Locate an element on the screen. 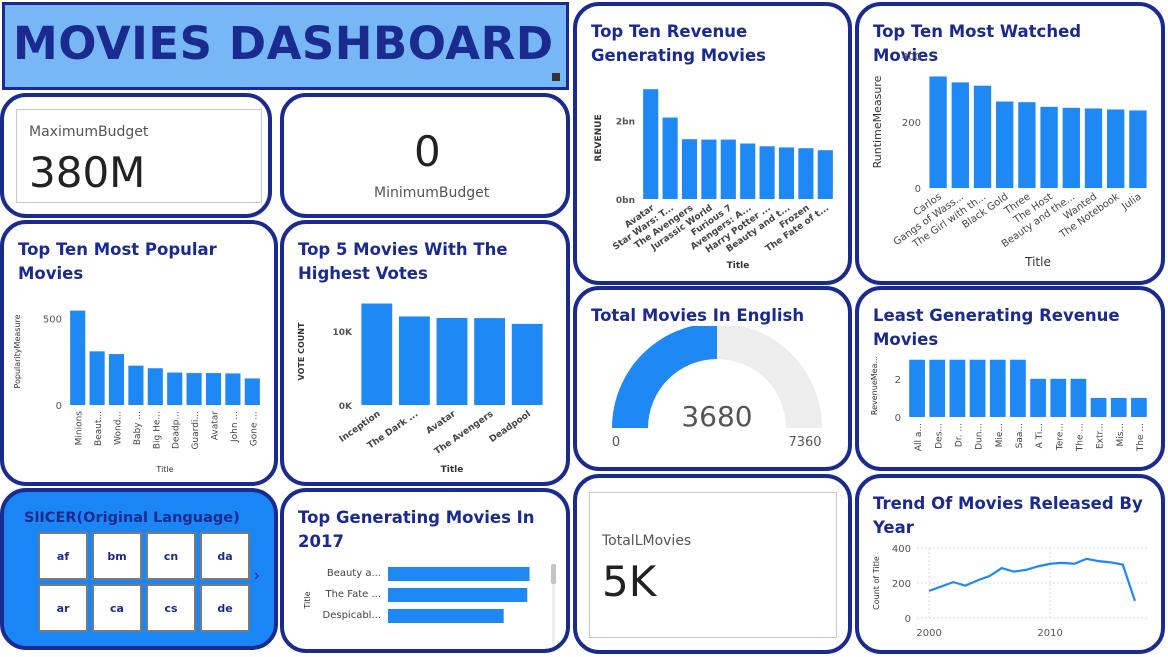 The width and height of the screenshot is (1168, 657). total-movies-label: TotalLMovies is located at coordinates (647, 541).